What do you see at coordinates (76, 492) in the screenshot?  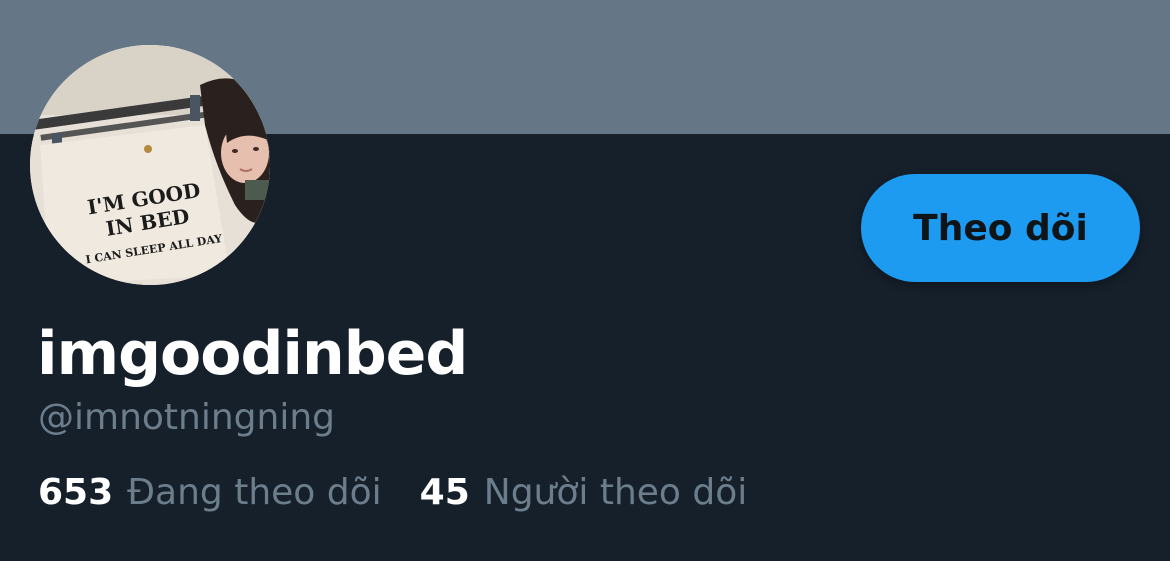 I see `following-count: 653` at bounding box center [76, 492].